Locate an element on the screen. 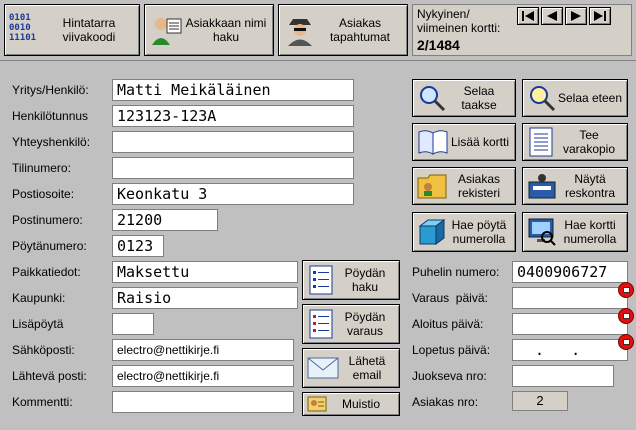 The height and width of the screenshot is (430, 636). backup-button: Tee varakopio is located at coordinates (575, 142).